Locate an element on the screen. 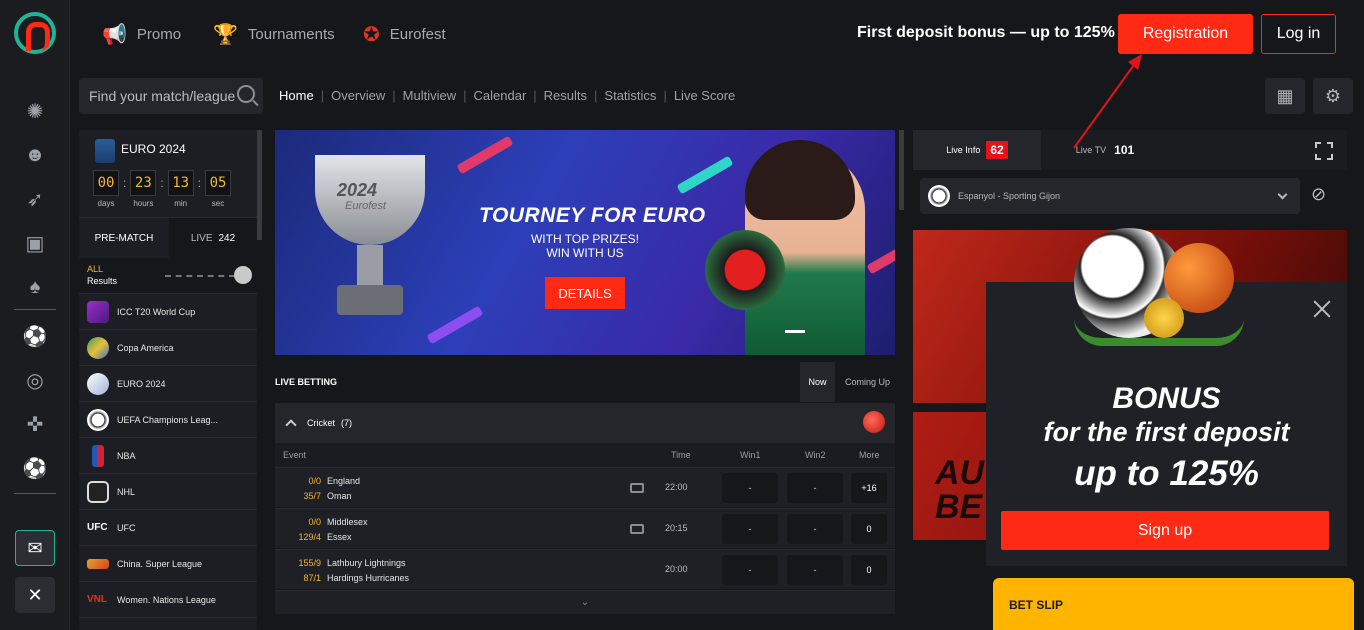 The height and width of the screenshot is (630, 1364). league-item: China. Super League is located at coordinates (168, 564).